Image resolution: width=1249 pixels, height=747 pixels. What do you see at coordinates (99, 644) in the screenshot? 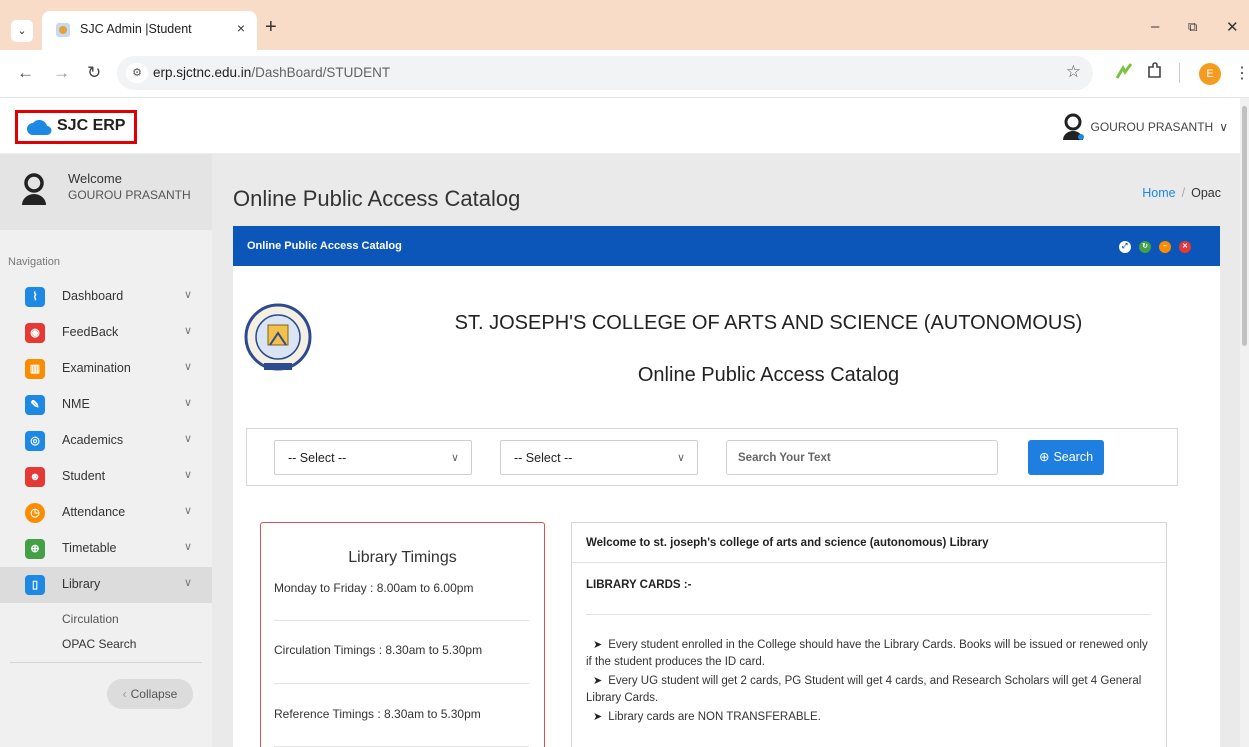
I see `sidebar-subitem-opac-search: OPAC Search` at bounding box center [99, 644].